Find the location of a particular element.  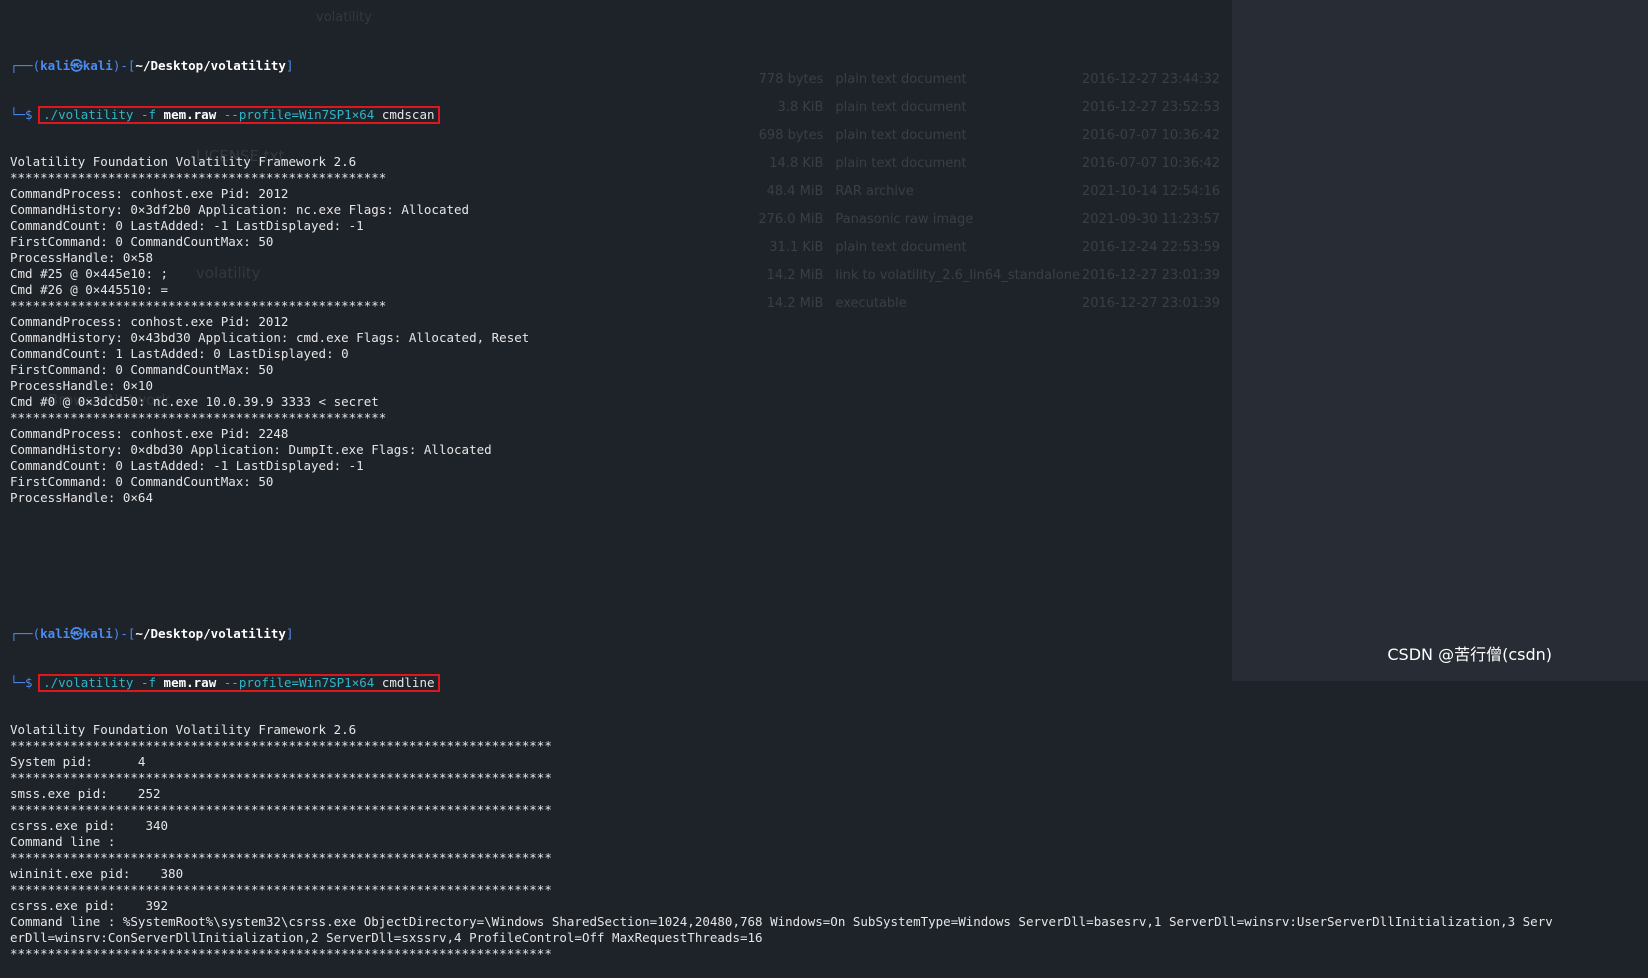

prompt-line-1: ┌──(kali㉿kali)-[~/Desktop/volatility] is located at coordinates (152, 65).